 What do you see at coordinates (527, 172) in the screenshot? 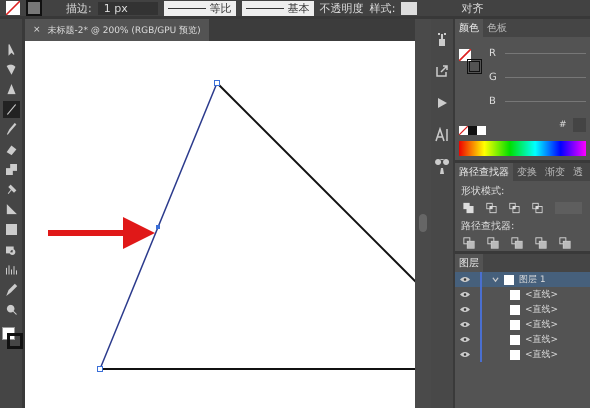
I see `panel-tab: 变换` at bounding box center [527, 172].